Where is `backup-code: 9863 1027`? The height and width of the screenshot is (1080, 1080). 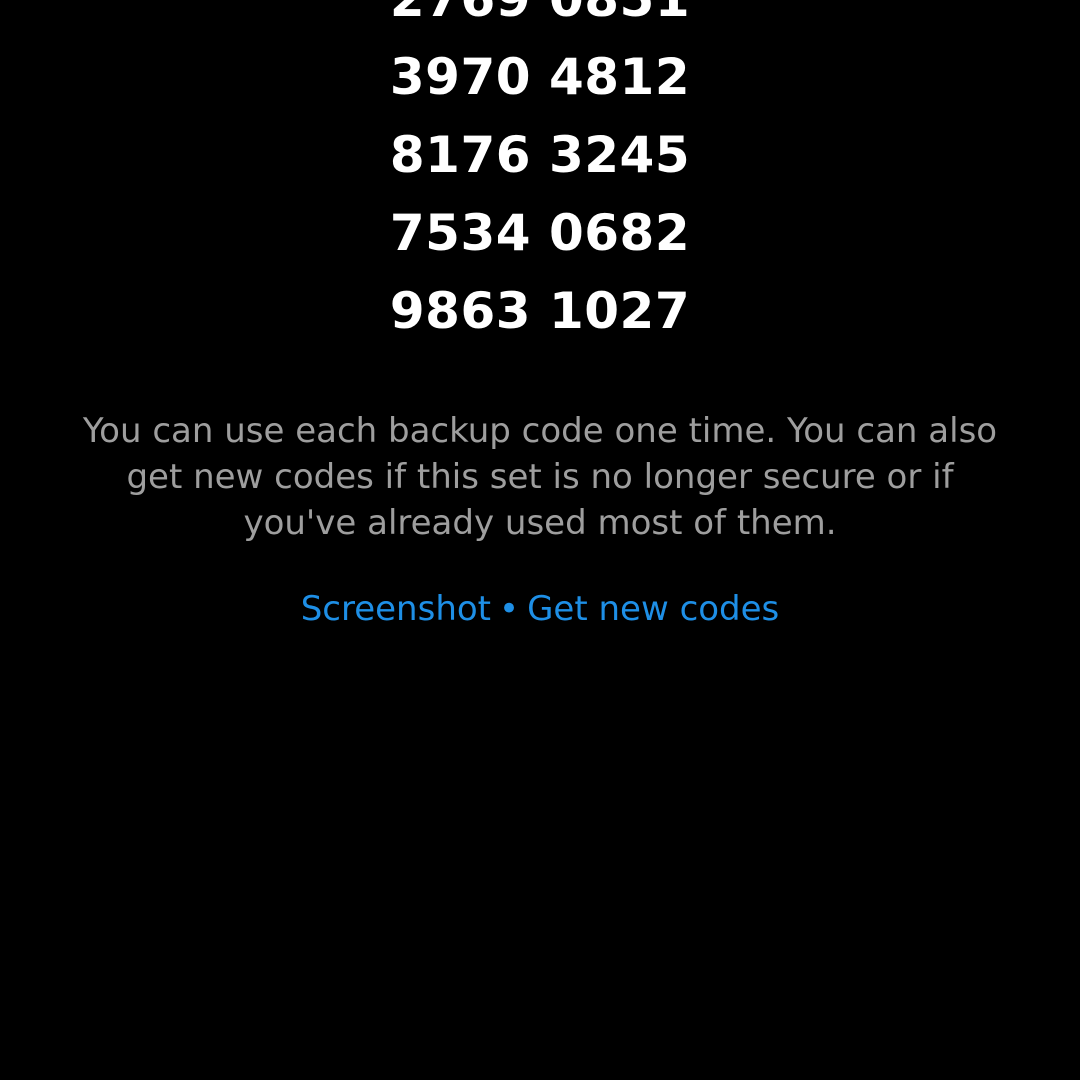 backup-code: 9863 1027 is located at coordinates (540, 311).